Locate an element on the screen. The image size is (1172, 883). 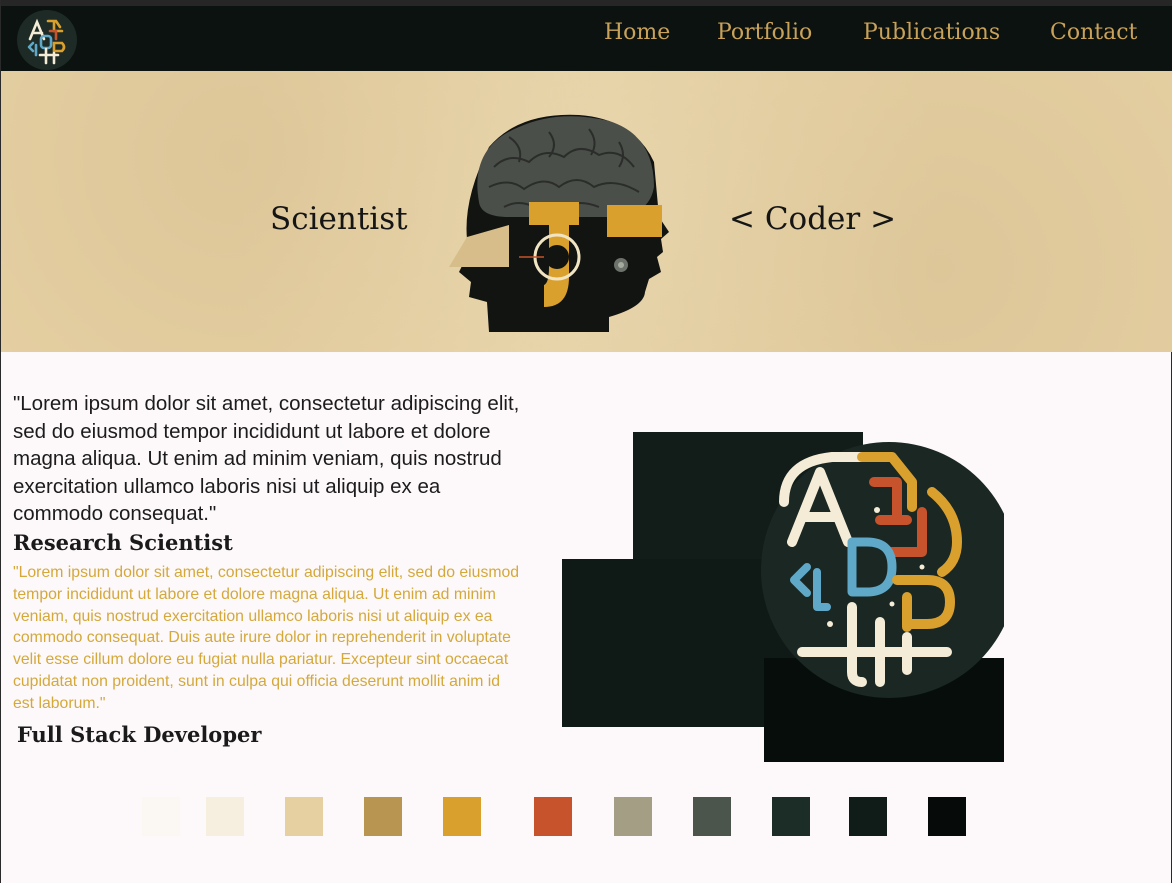
feature-logo-artwork is located at coordinates (783, 597).